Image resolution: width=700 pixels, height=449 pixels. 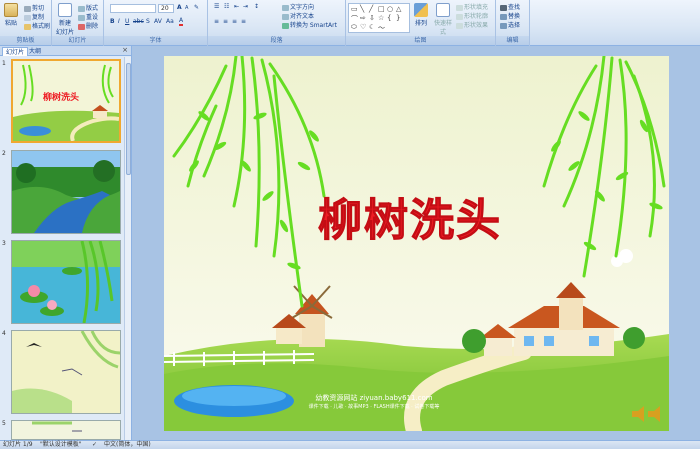 I want to click on arrange-button: 排列, so click(x=421, y=15).